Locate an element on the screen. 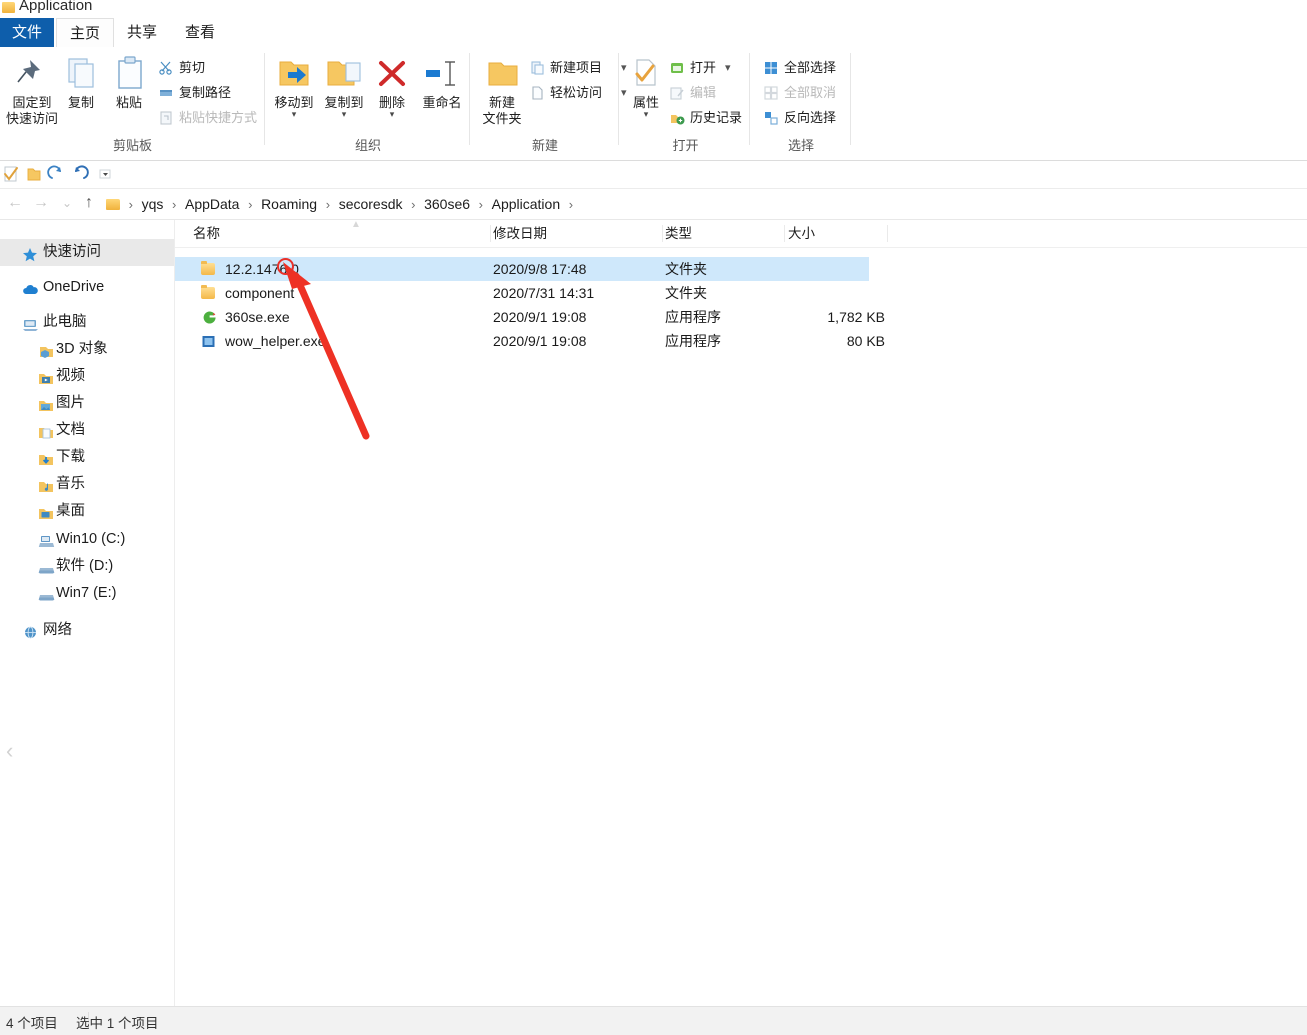  sidebar-label: 视频 is located at coordinates (70, 376).